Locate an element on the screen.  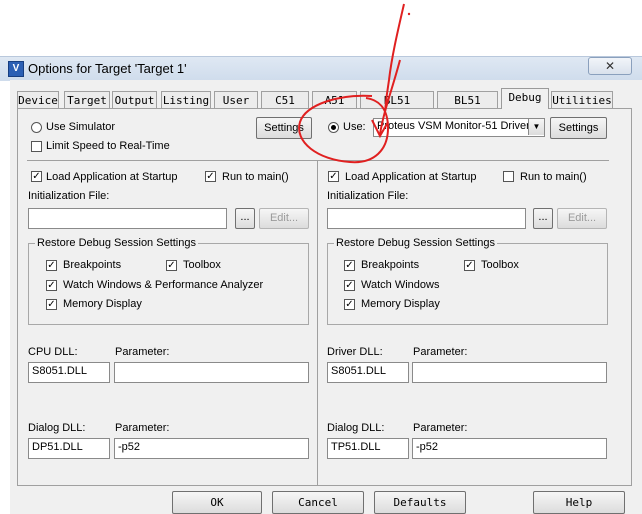
dialog-param-label: Parameter: is located at coordinates (142, 428).